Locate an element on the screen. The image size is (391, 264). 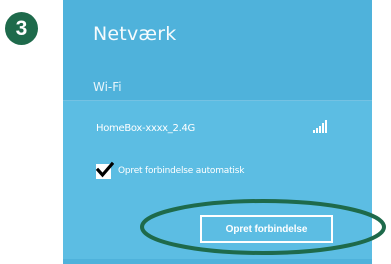
auto-connect-row: Opret forbindelse automatisk is located at coordinates (170, 170).